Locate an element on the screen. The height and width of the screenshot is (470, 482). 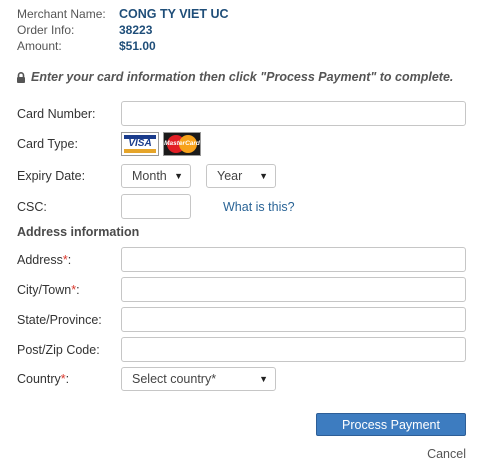
country-value: Select country* is located at coordinates (174, 379).